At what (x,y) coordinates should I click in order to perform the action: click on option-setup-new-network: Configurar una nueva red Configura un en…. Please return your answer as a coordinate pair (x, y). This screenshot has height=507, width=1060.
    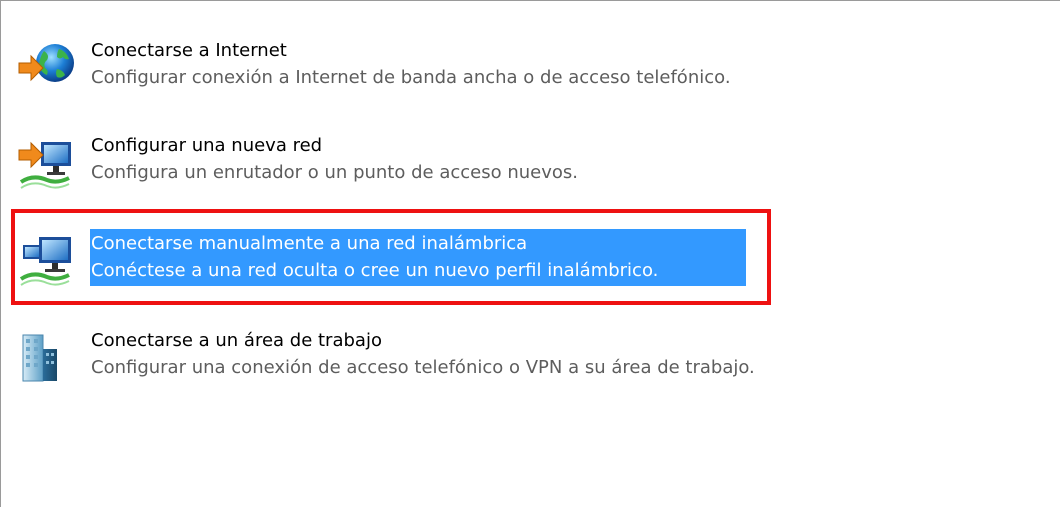
    Looking at the image, I should click on (465, 174).